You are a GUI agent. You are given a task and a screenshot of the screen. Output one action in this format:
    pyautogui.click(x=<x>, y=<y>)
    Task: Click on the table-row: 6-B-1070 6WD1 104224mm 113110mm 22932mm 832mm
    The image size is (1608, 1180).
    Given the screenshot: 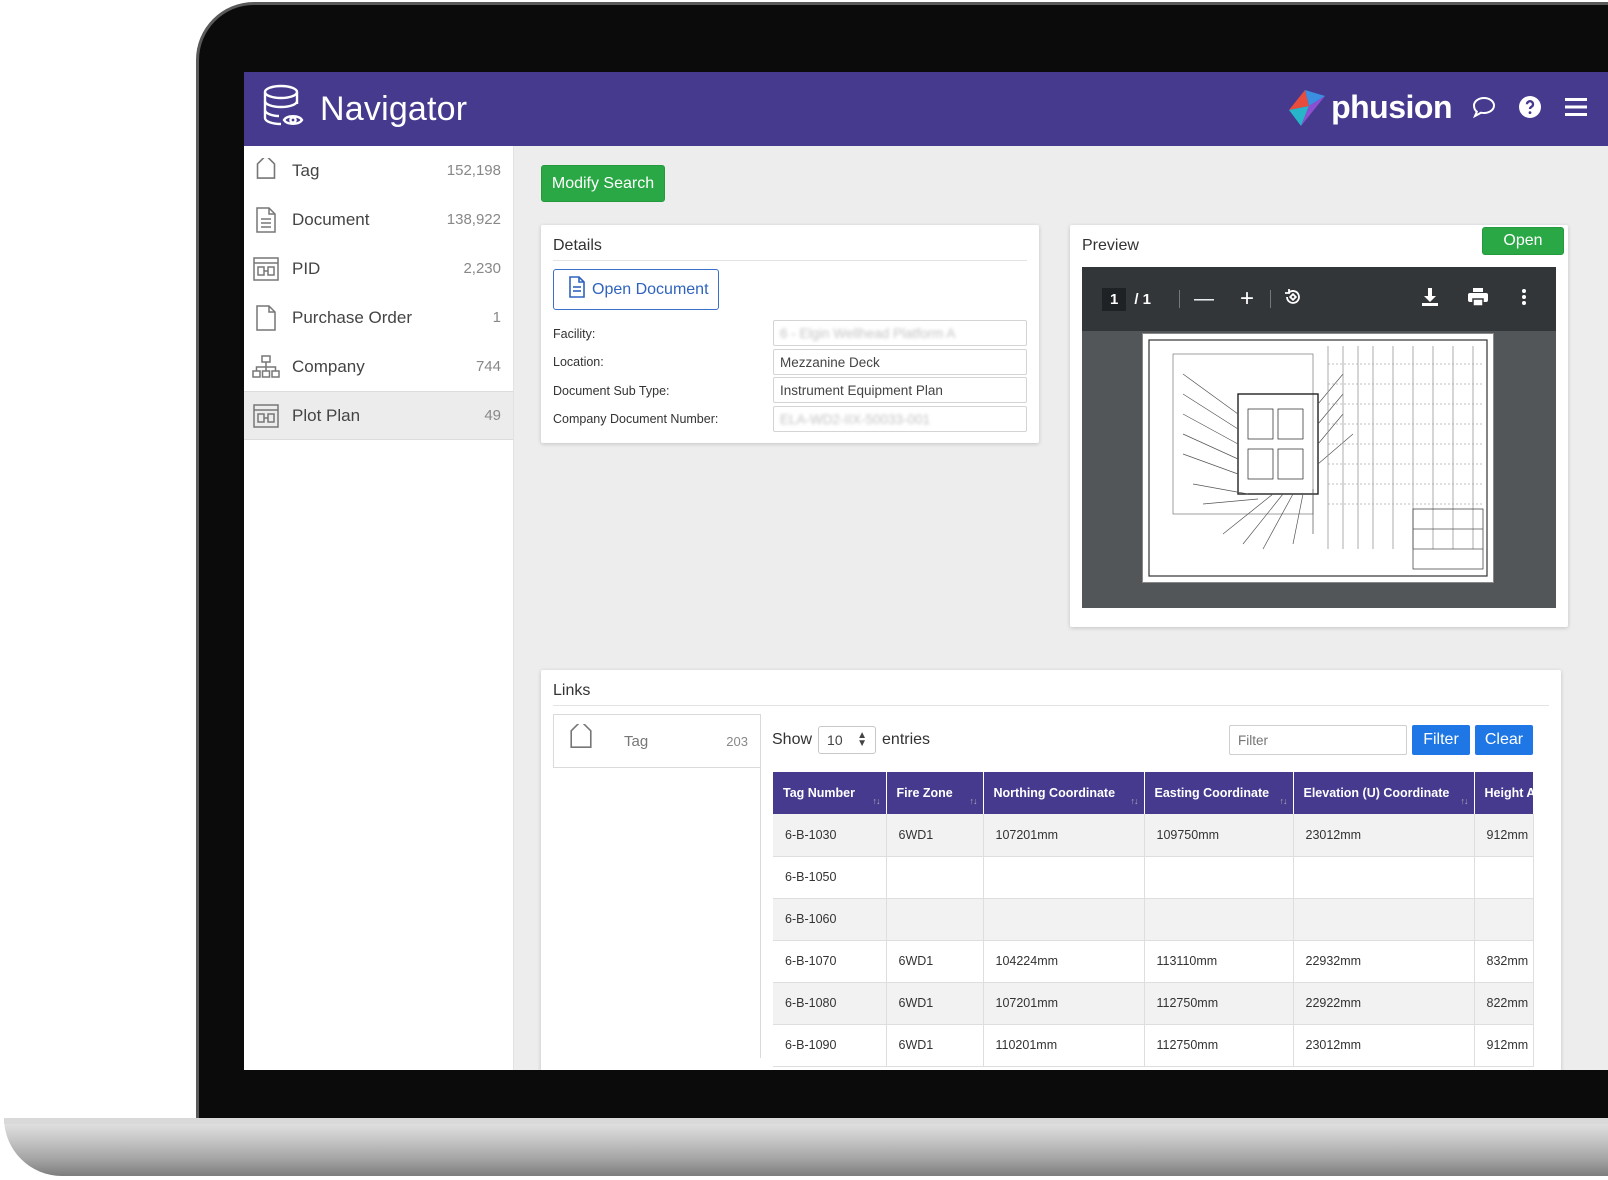 What is the action you would take?
    pyautogui.click(x=1153, y=961)
    